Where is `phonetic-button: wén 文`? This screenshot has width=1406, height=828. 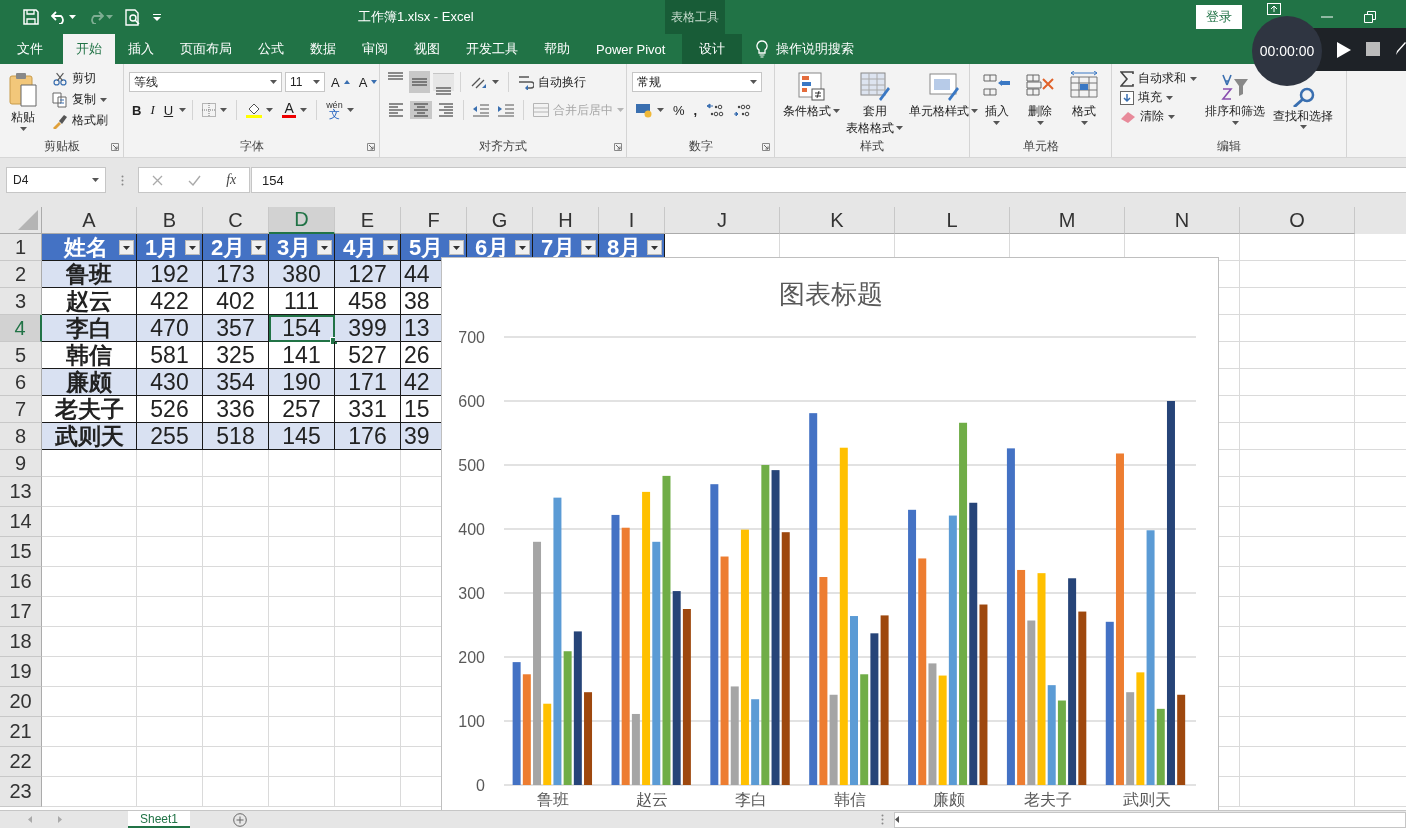
phonetic-button: wén 文 is located at coordinates (340, 110).